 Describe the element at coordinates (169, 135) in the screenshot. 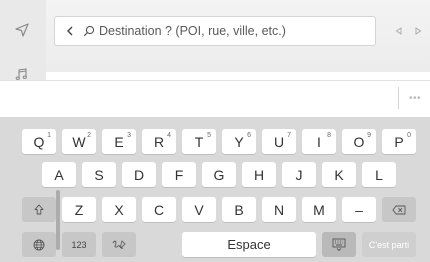

I see `key-number-hint: 4` at that location.